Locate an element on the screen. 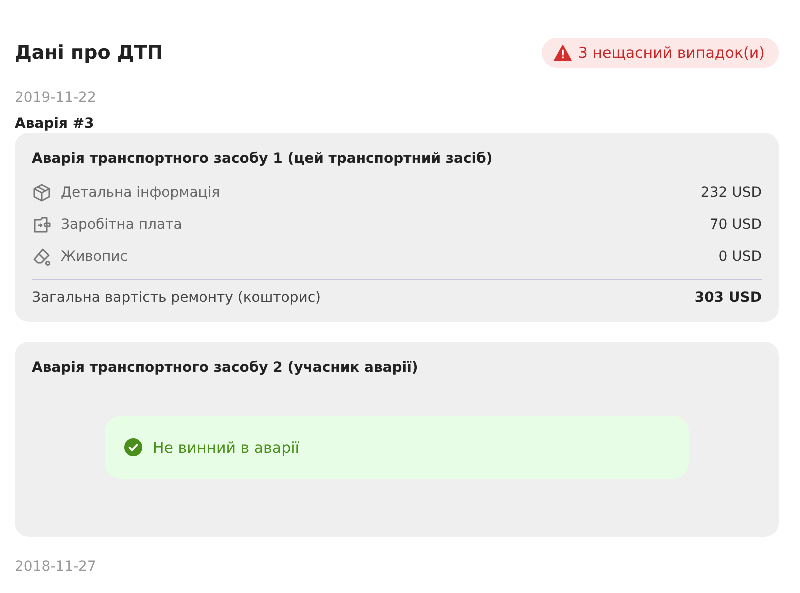 The height and width of the screenshot is (593, 800). cost-label: Детальна інформація is located at coordinates (141, 193).